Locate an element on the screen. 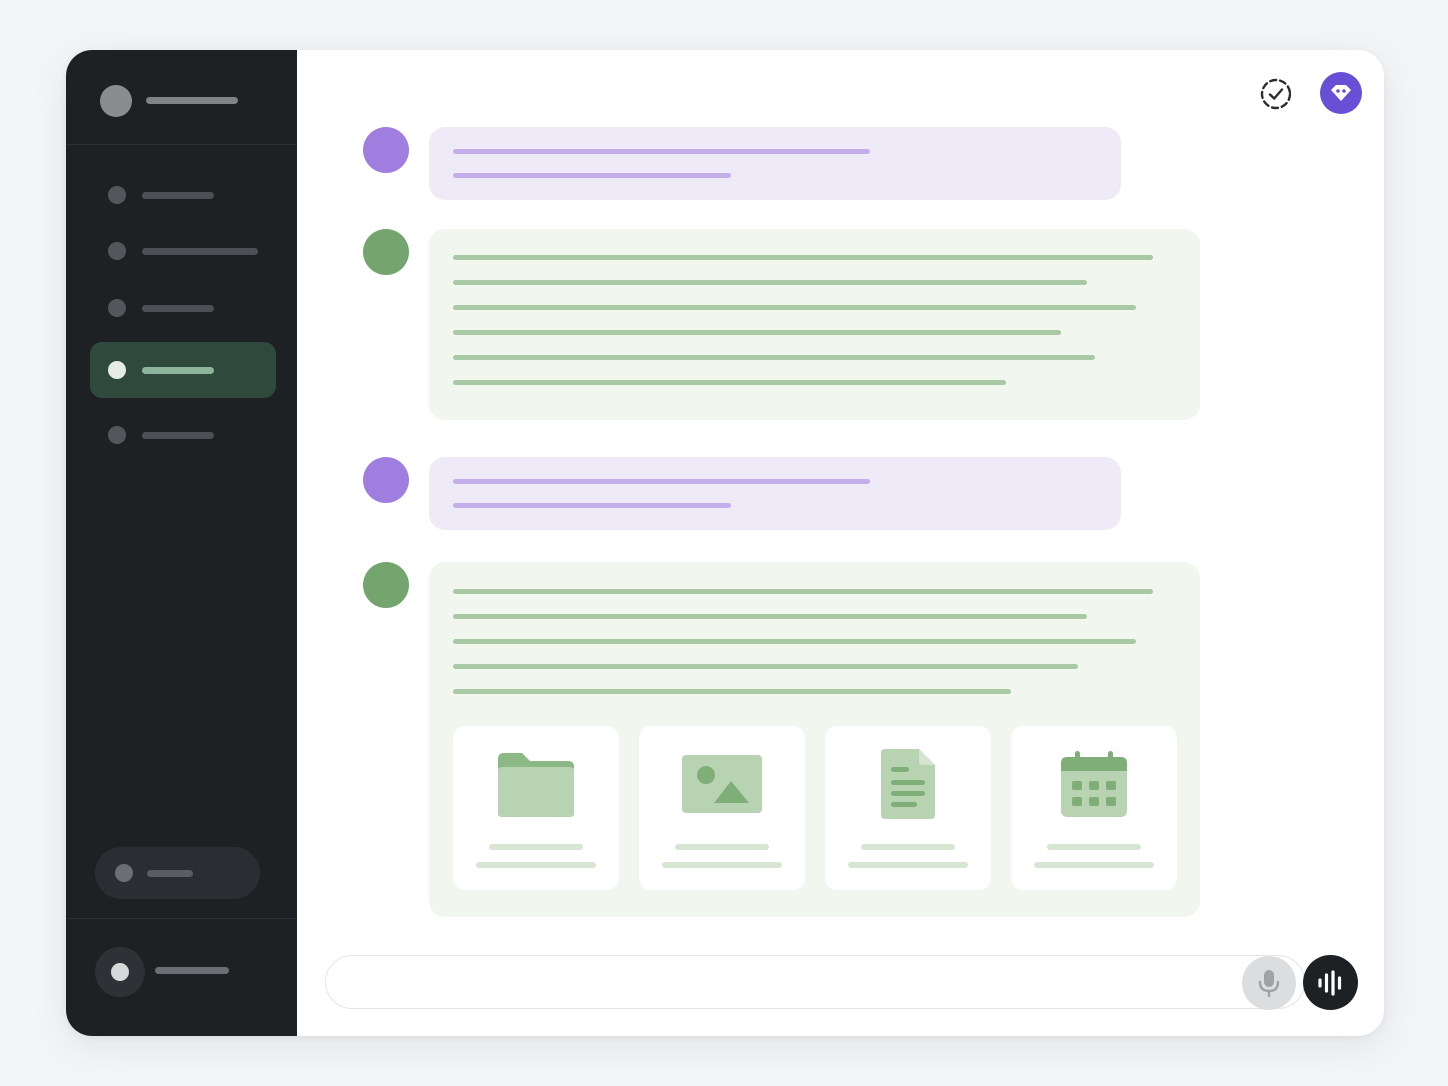 This screenshot has height=1086, width=1448. user-name-placeholder is located at coordinates (192, 970).